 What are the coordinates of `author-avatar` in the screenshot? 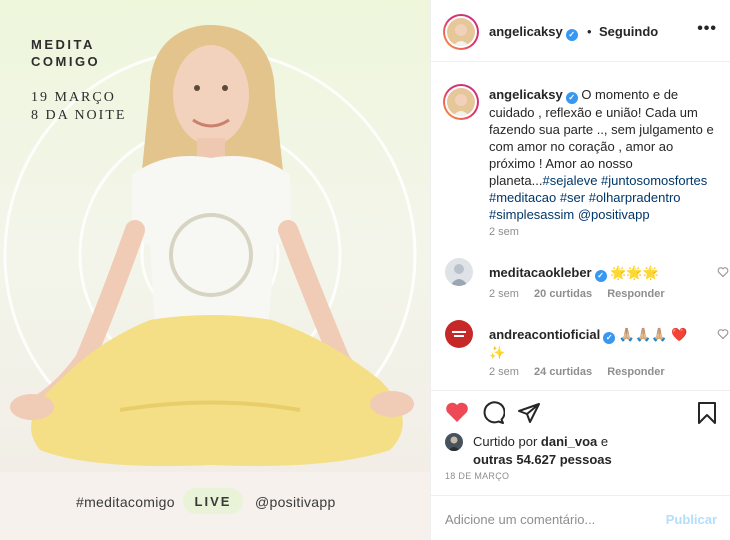 It's located at (461, 32).